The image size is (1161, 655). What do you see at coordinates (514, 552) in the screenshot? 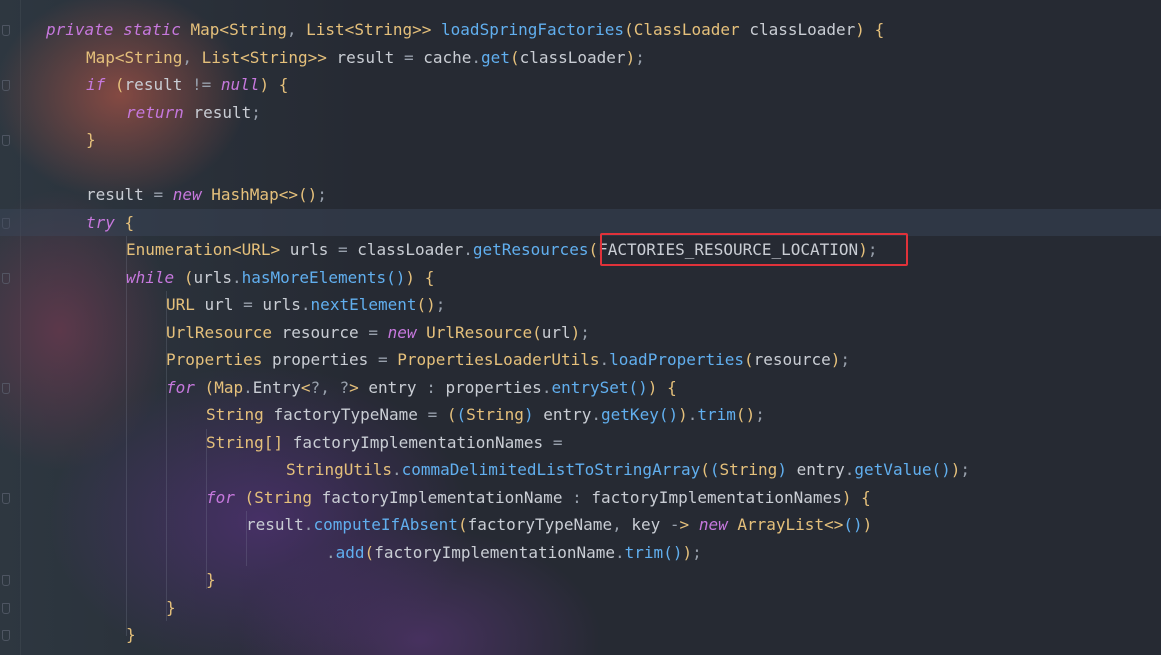
I see `code-line: .add(factoryImplementationName.trim());` at bounding box center [514, 552].